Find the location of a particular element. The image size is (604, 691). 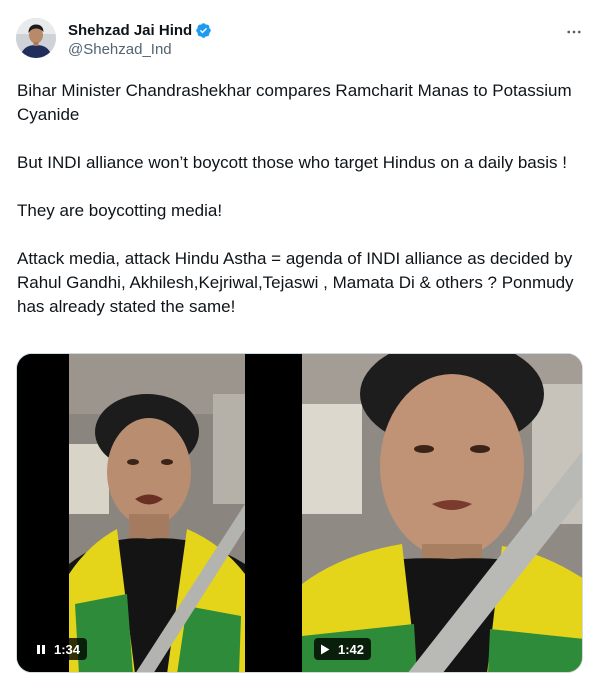

author-display-name: Shehzad Jai Hind is located at coordinates (130, 30).